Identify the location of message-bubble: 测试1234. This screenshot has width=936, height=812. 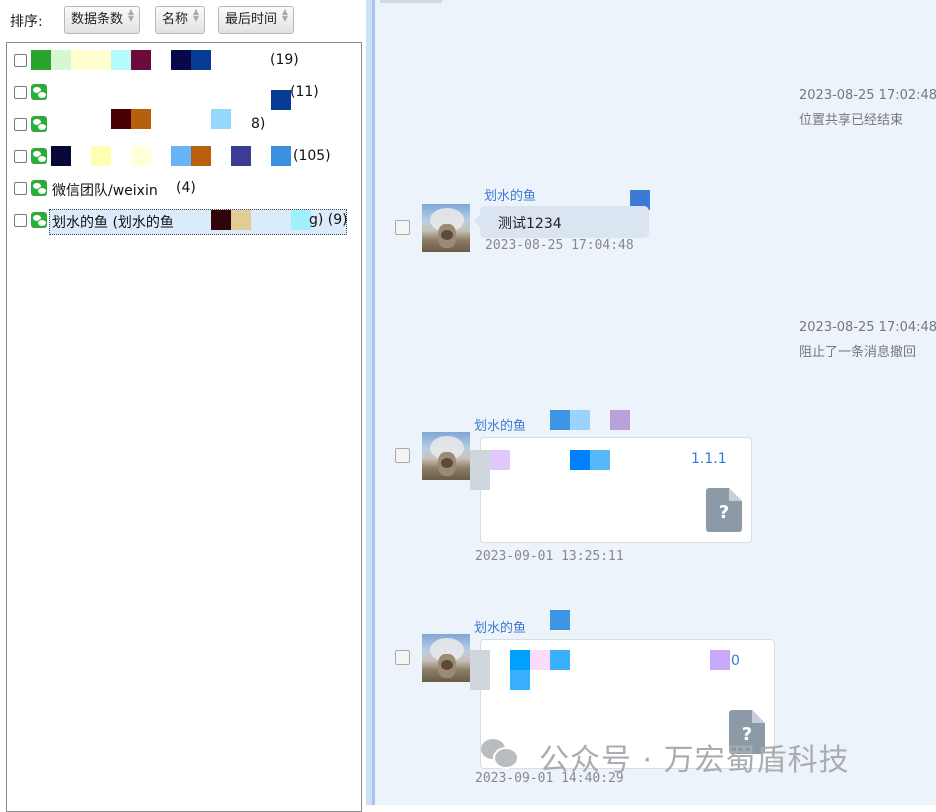
(561, 222).